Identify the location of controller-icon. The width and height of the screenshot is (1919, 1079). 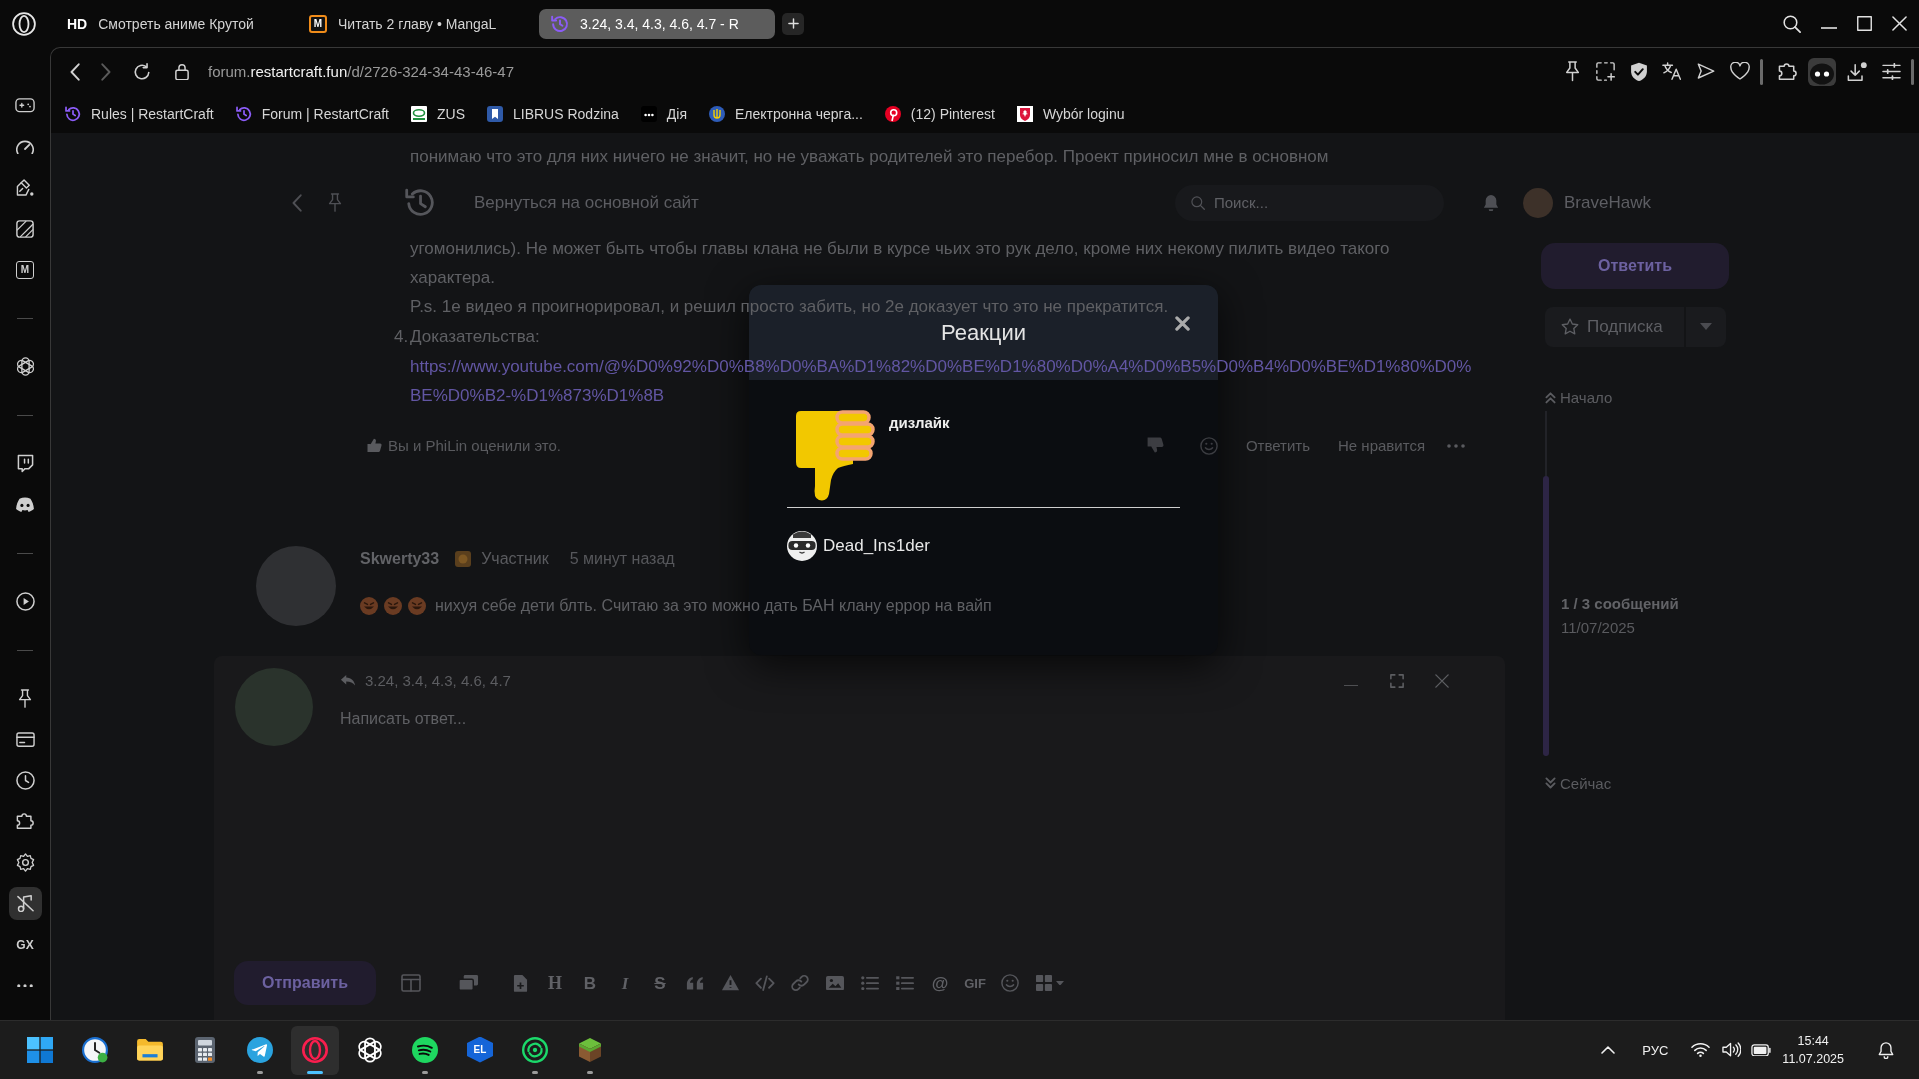
(25, 504).